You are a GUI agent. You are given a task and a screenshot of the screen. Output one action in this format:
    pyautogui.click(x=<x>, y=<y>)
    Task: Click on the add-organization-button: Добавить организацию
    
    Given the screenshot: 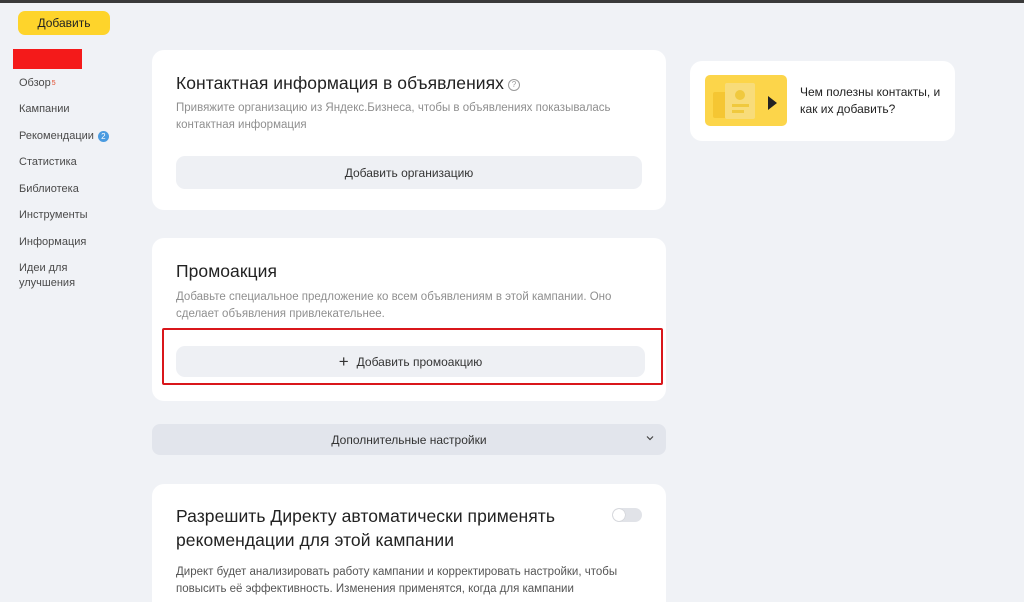 What is the action you would take?
    pyautogui.click(x=409, y=172)
    